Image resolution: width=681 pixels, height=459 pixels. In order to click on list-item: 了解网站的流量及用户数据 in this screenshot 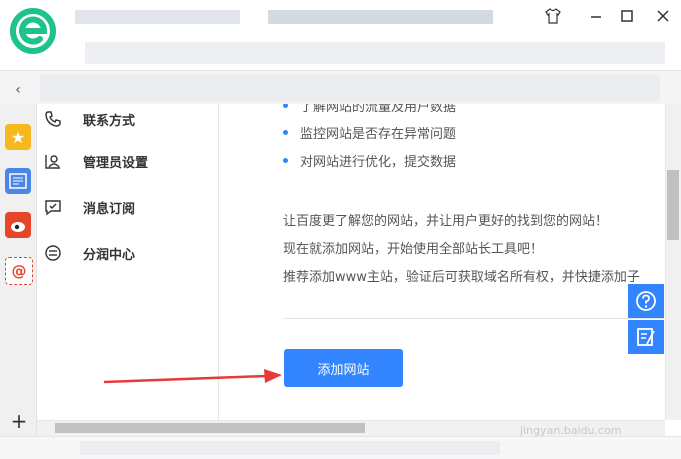, I will do `click(369, 109)`.